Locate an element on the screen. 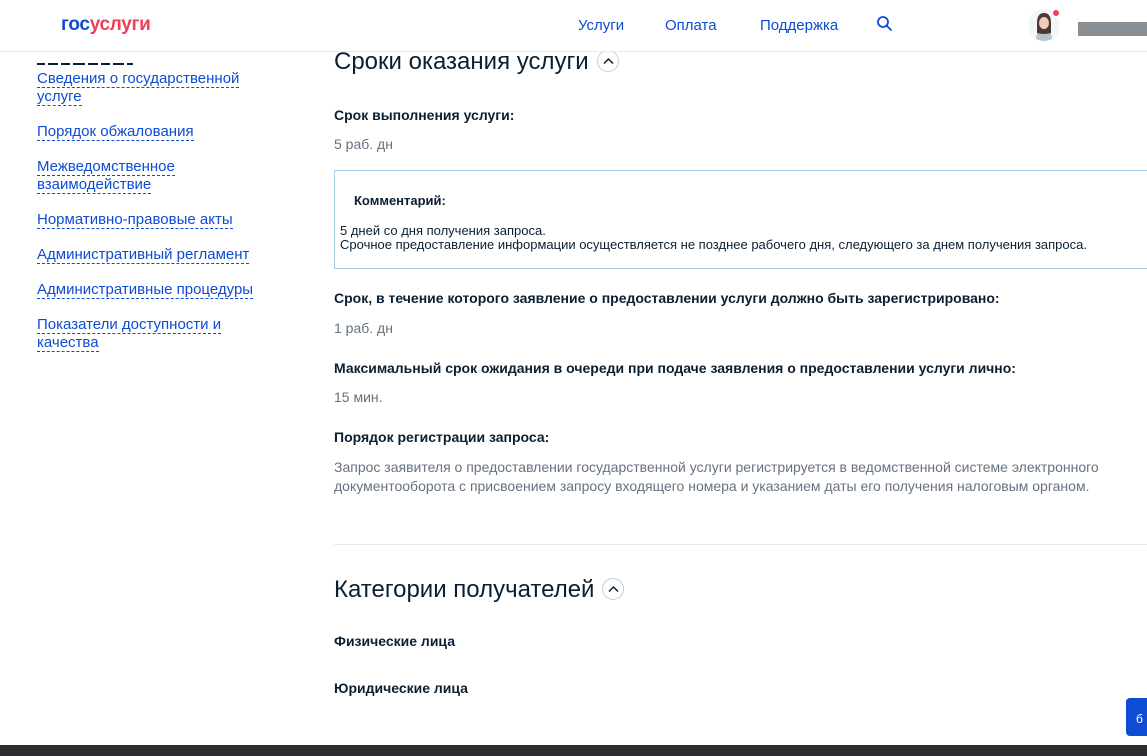  registration-order-label: Порядок регистрации запроса: is located at coordinates (442, 437).